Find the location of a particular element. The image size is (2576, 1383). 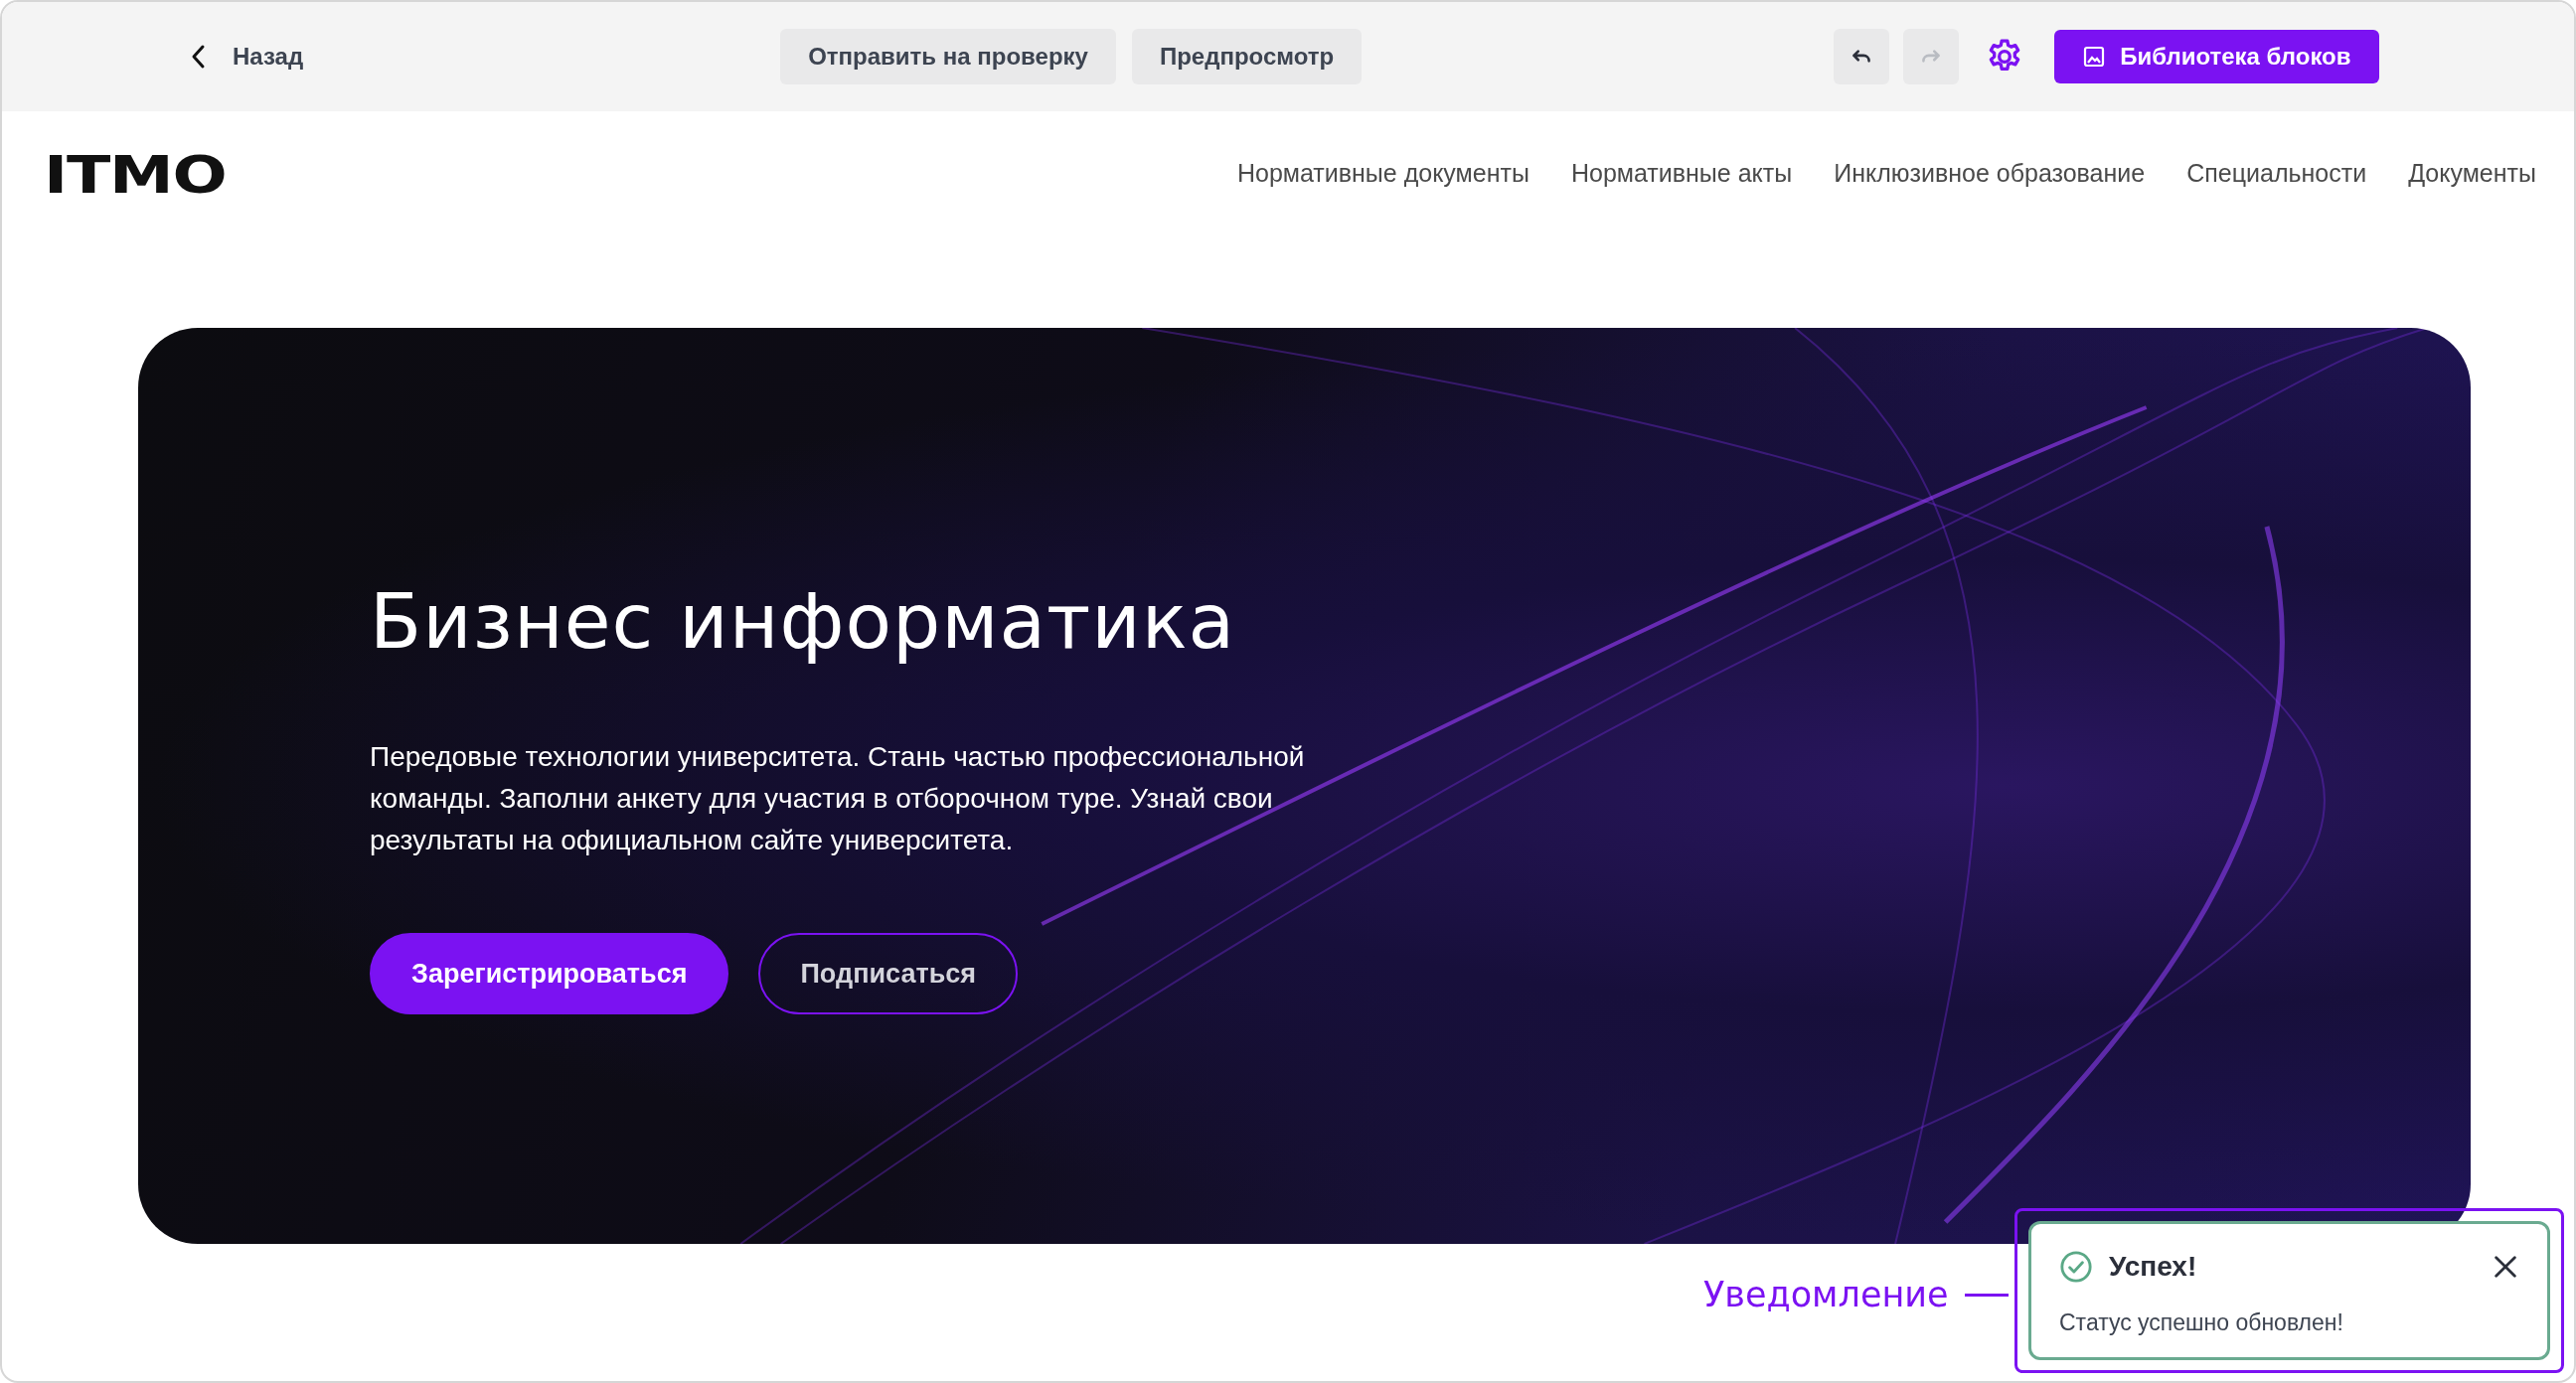

logo: ITMO is located at coordinates (135, 175).